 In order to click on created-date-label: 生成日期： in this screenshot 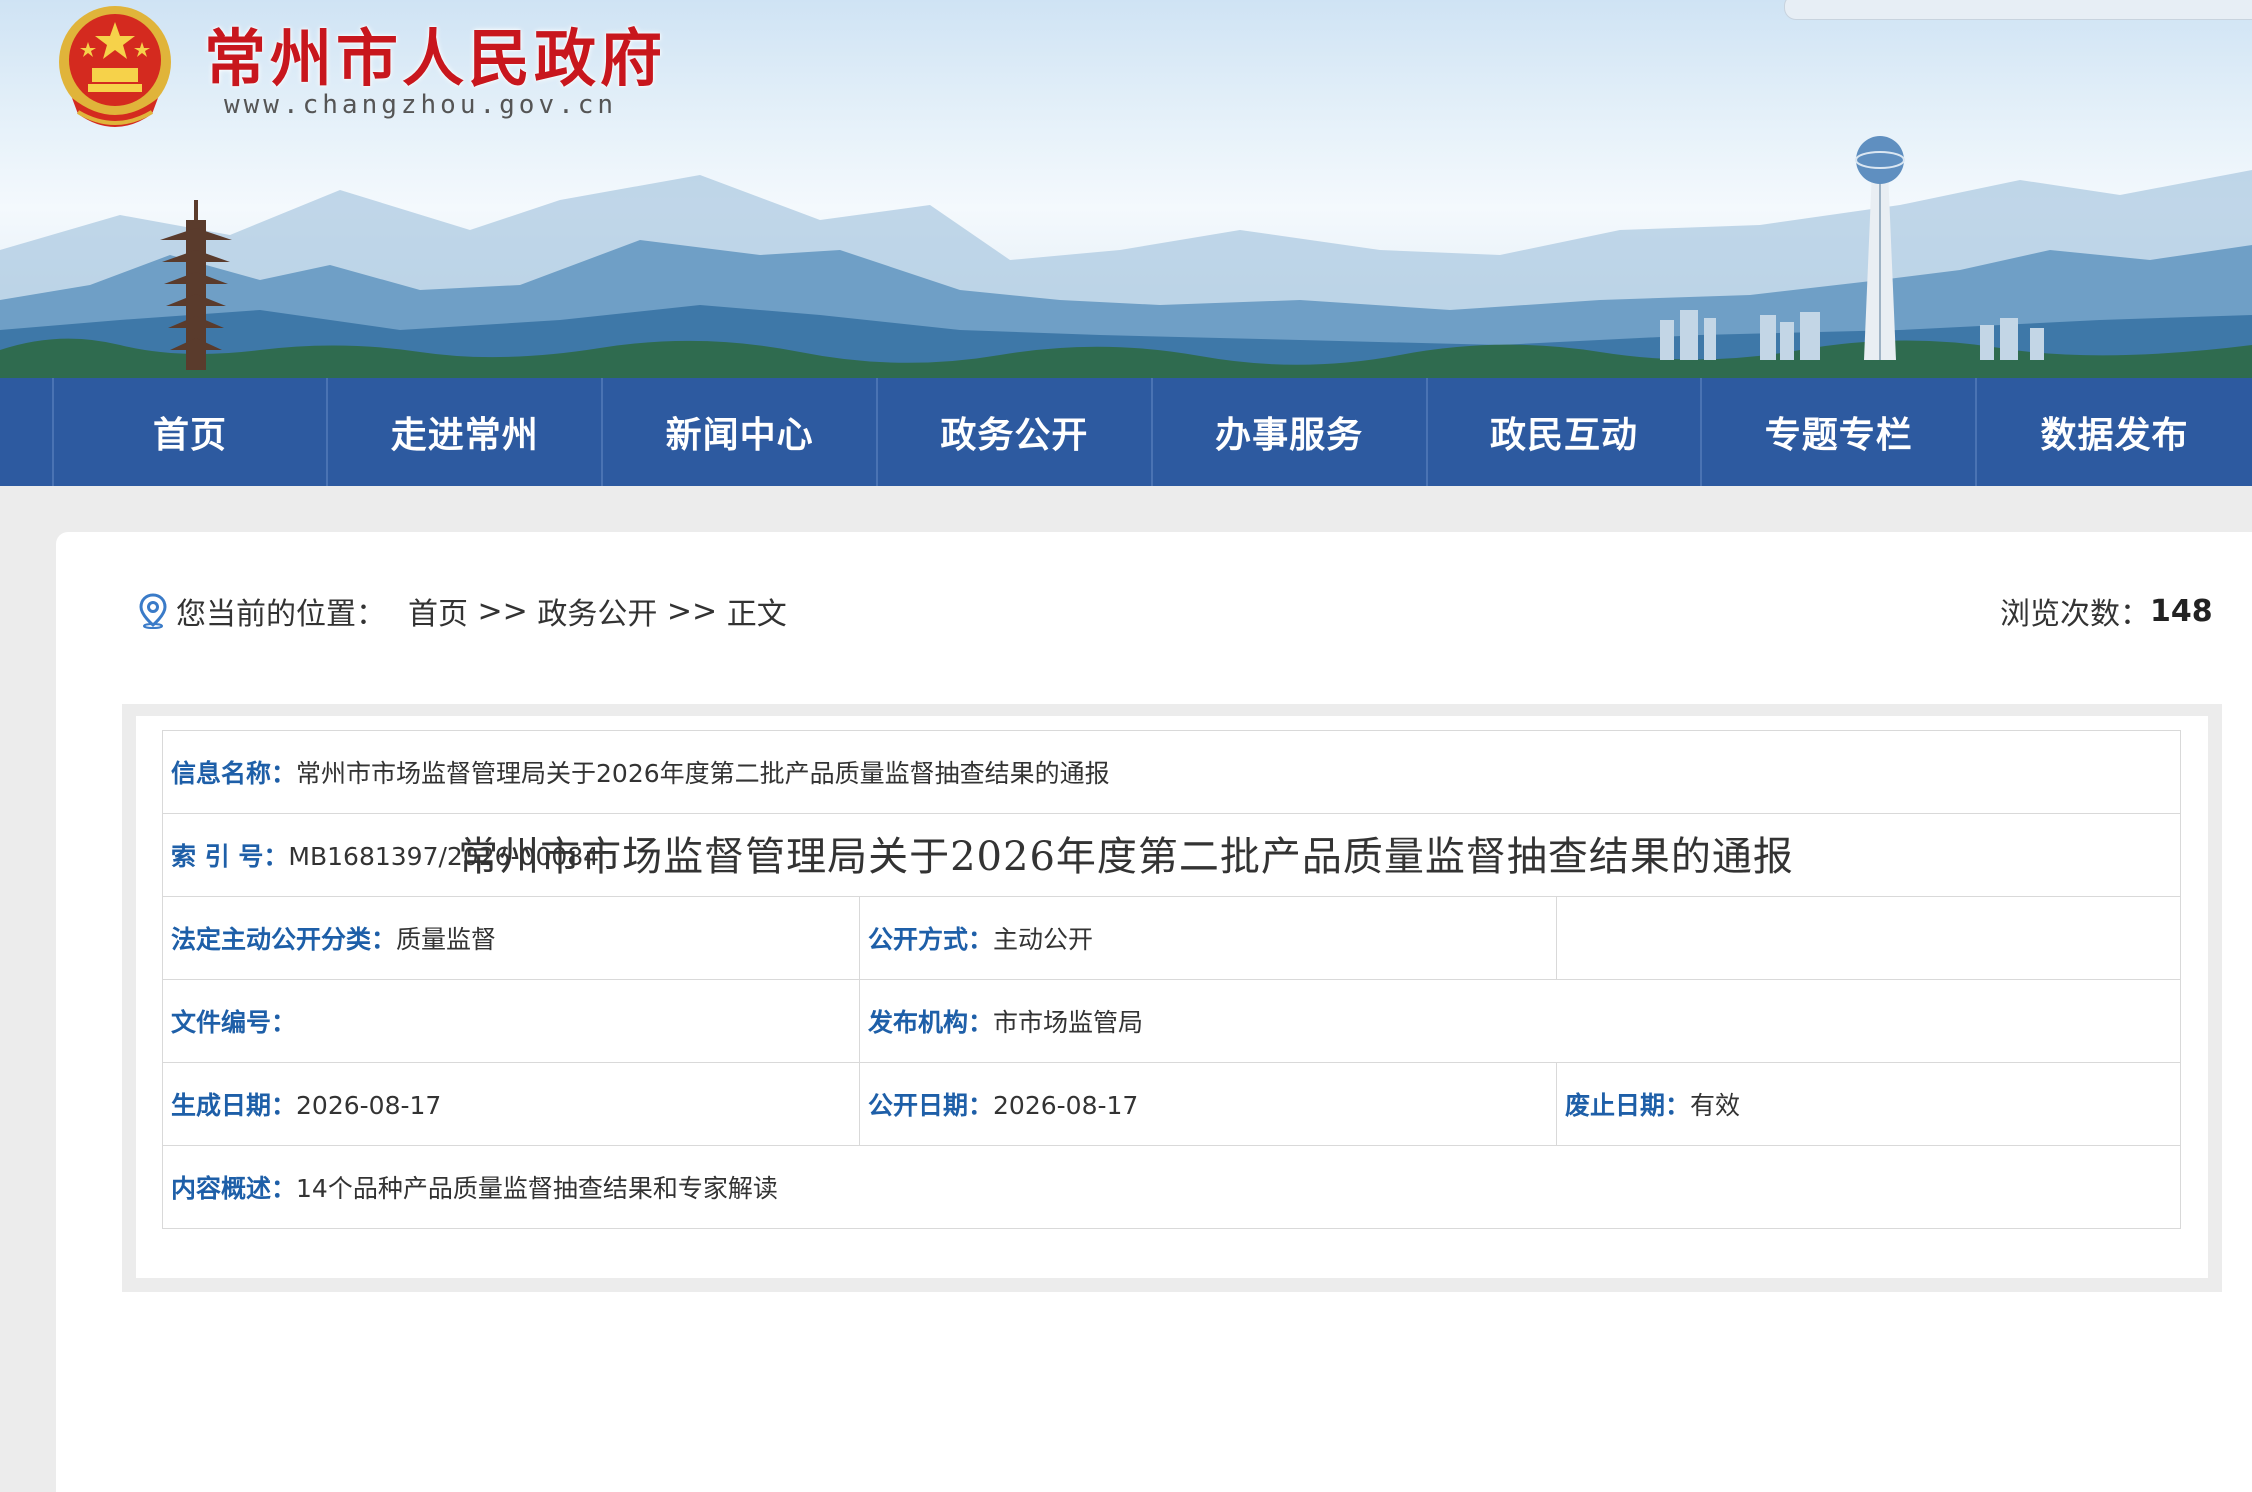, I will do `click(234, 1105)`.